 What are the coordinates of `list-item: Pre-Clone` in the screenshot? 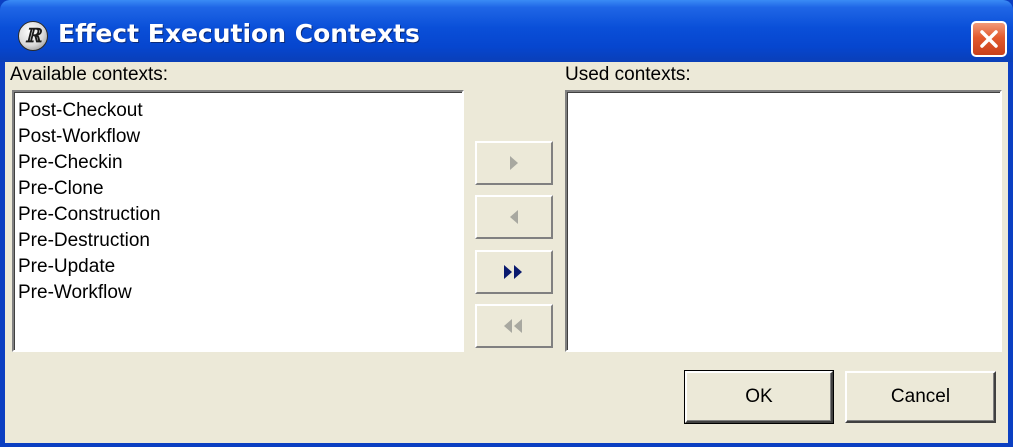 It's located at (238, 189).